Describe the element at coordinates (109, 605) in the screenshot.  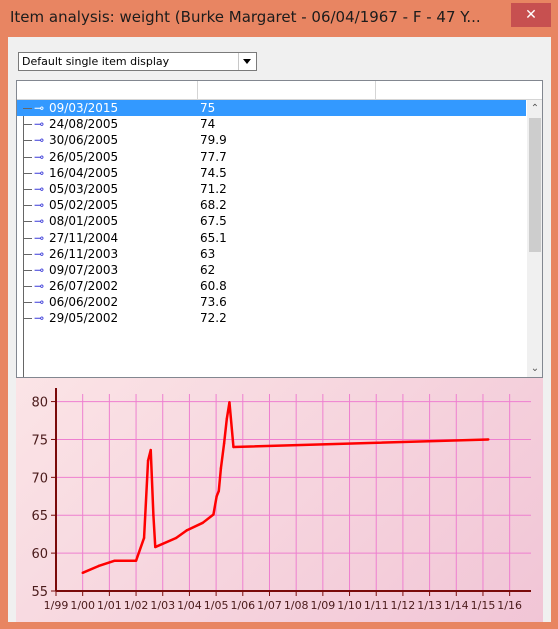
I see `x-tick-label: 1/01` at that location.